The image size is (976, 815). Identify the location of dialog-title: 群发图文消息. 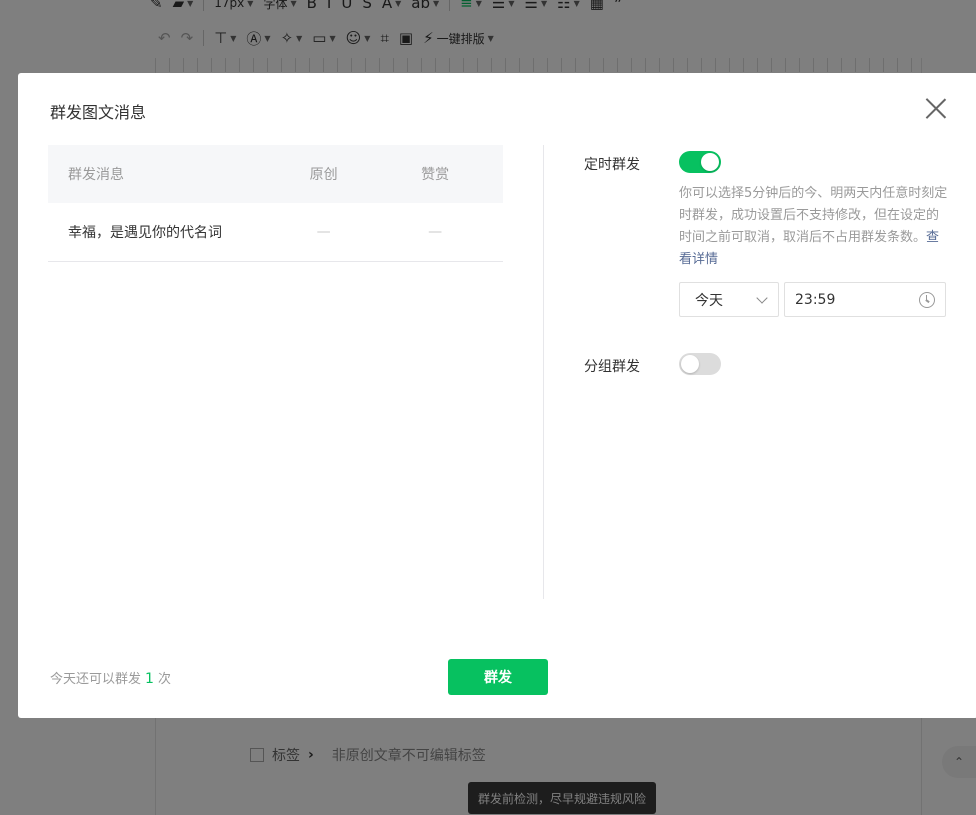
(98, 112).